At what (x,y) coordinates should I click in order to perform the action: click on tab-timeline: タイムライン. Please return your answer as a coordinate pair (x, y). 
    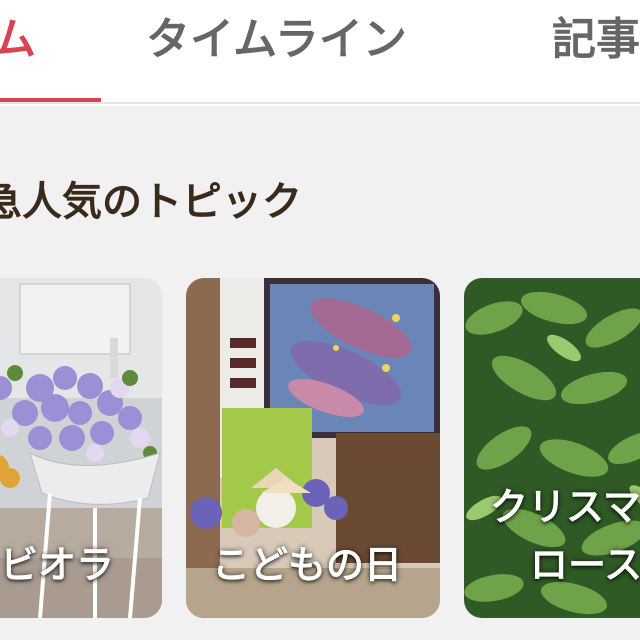
    Looking at the image, I should click on (276, 40).